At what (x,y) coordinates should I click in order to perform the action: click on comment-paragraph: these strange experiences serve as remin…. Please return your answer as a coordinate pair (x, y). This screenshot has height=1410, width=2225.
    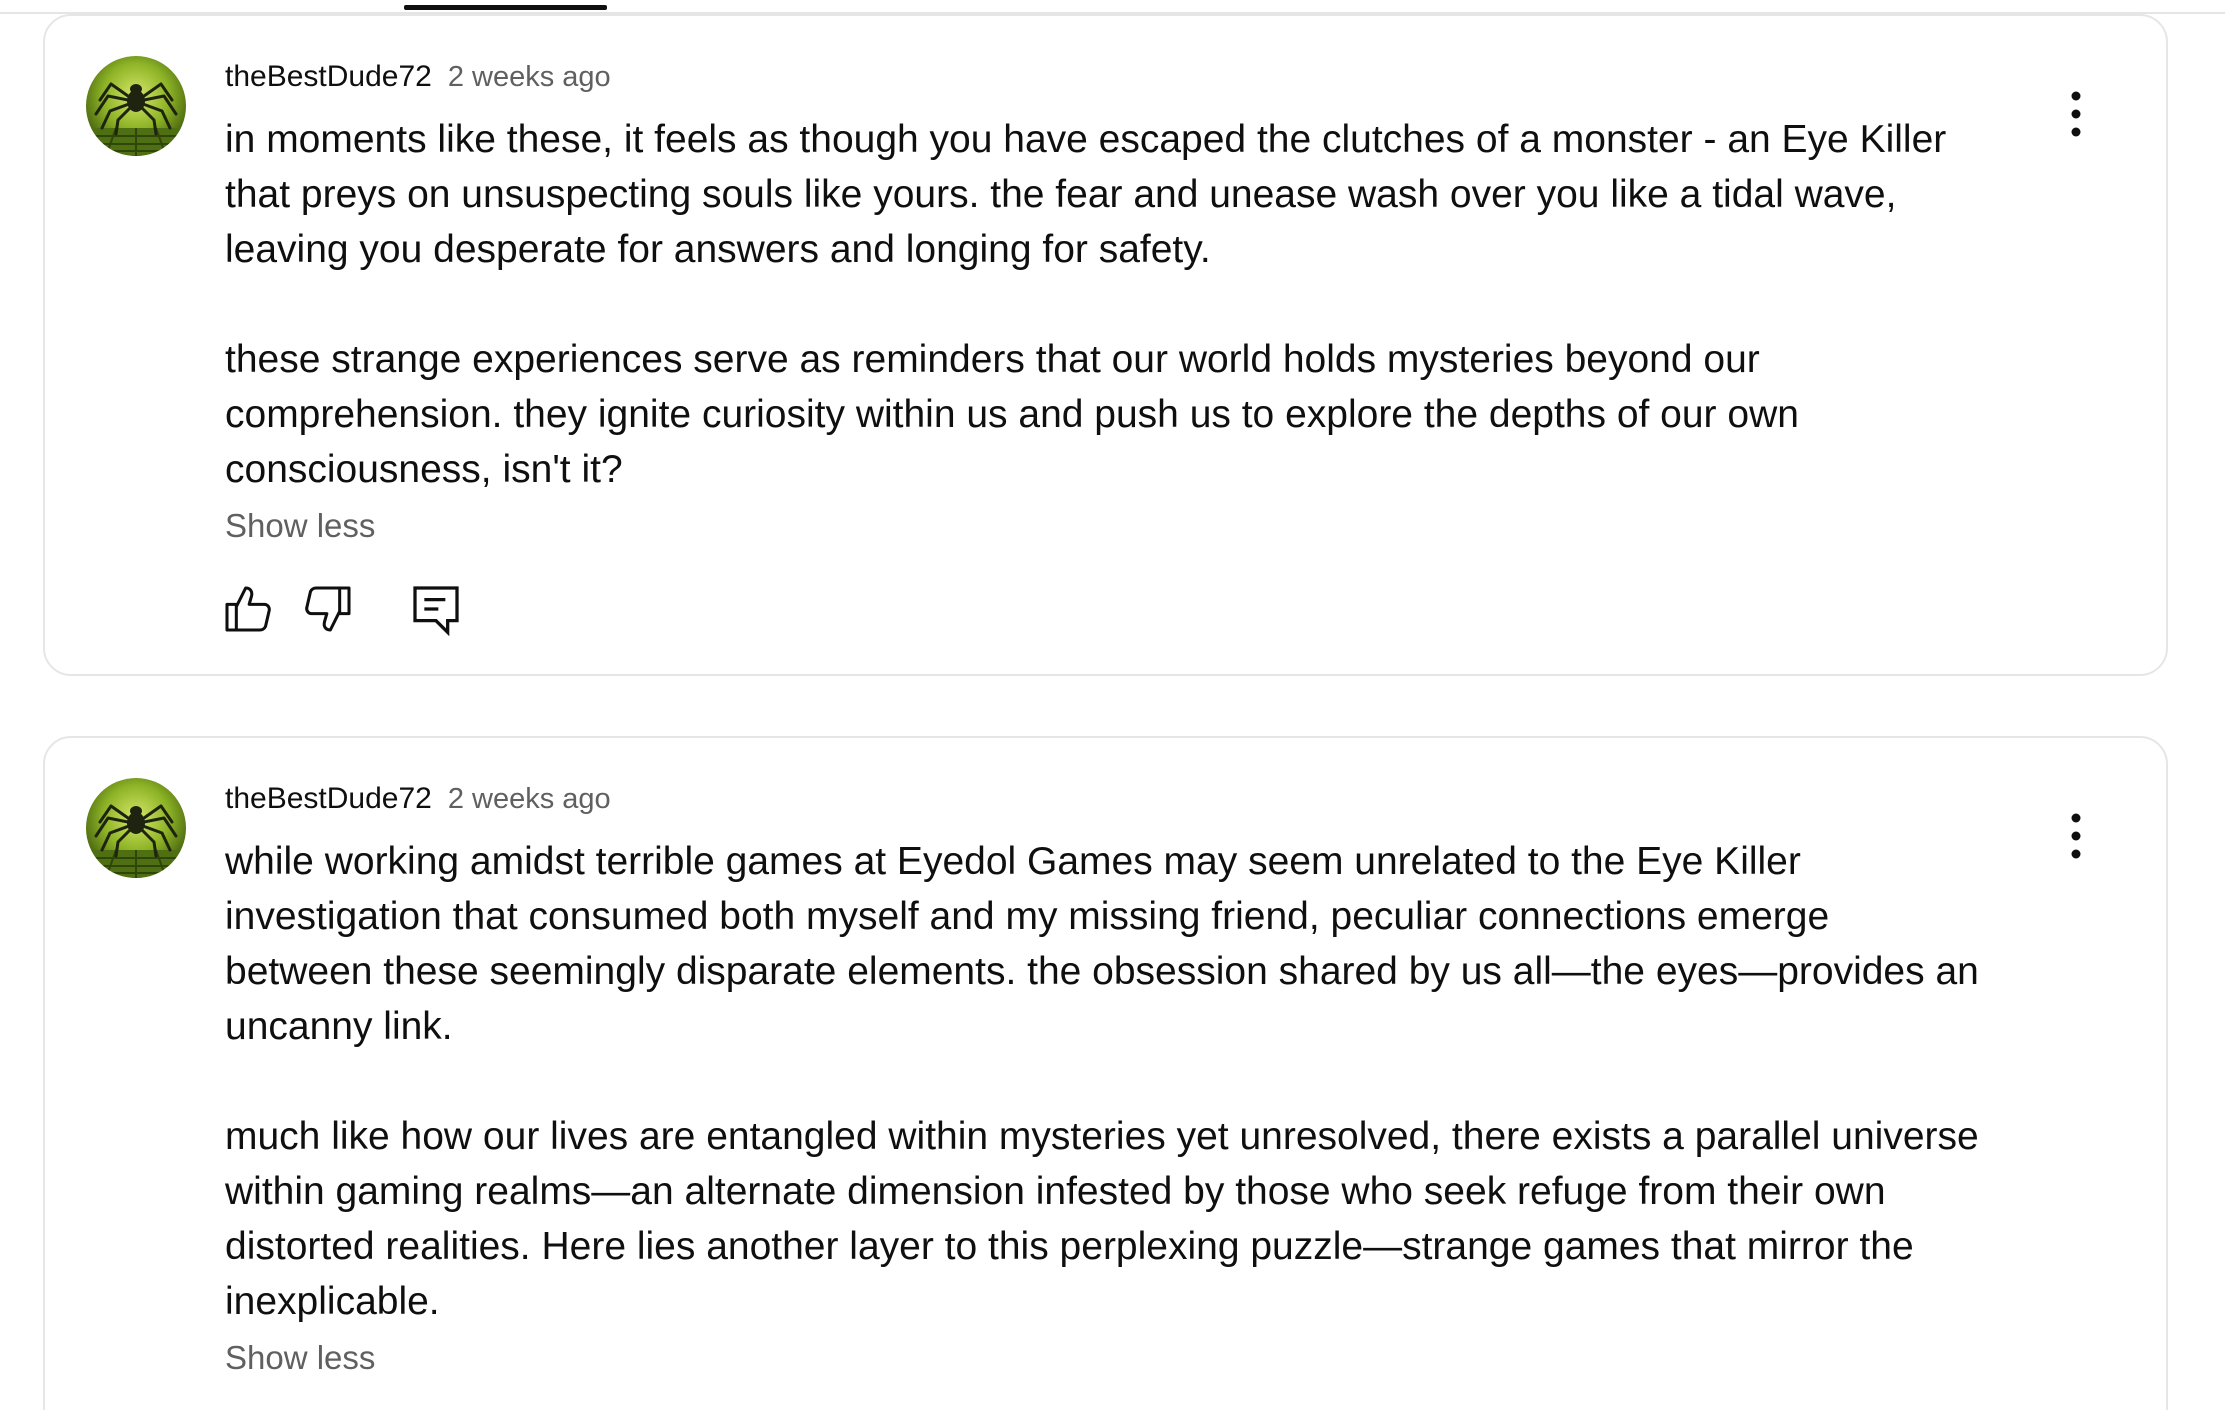
    Looking at the image, I should click on (1012, 414).